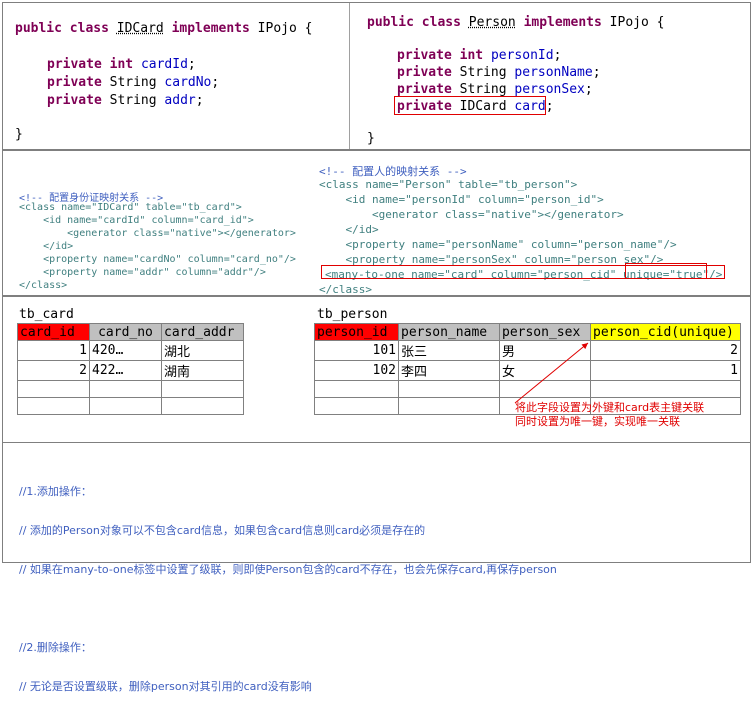 Image resolution: width=753 pixels, height=719 pixels. Describe the element at coordinates (499, 72) in the screenshot. I see `person-field-personname: private String personName;` at that location.